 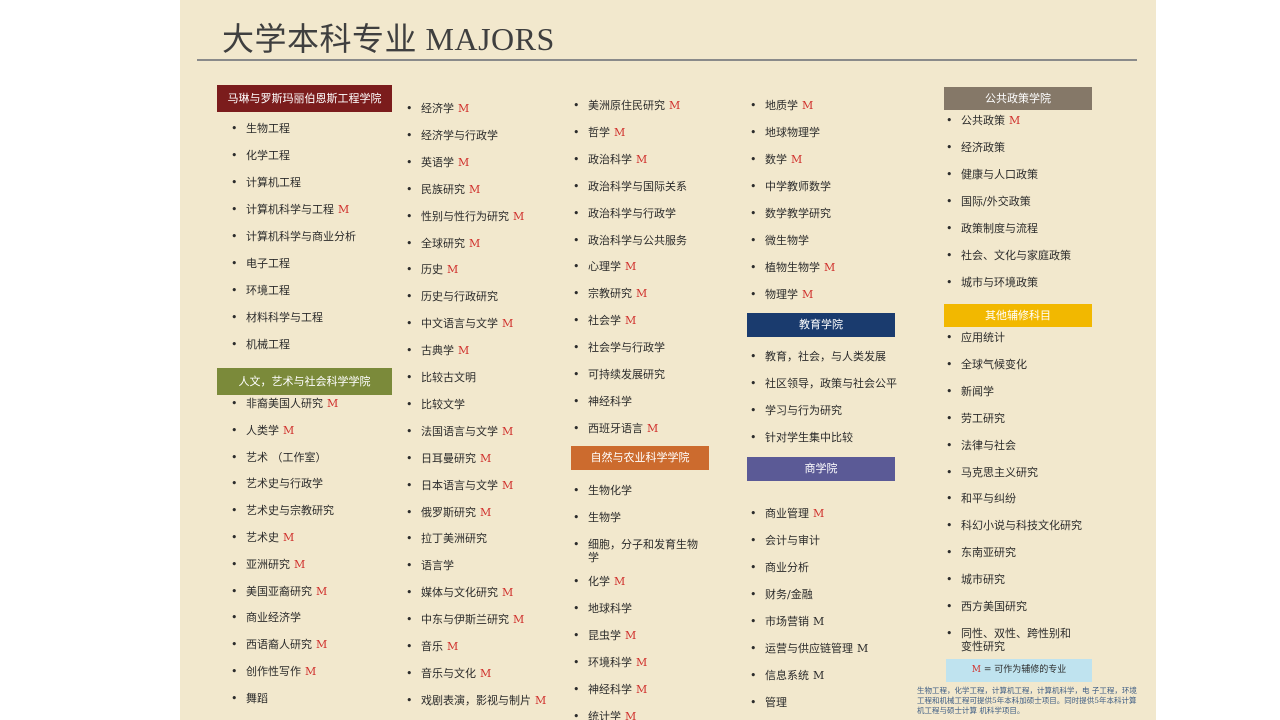 I want to click on list-item-label: 环境工程, so click(x=268, y=290).